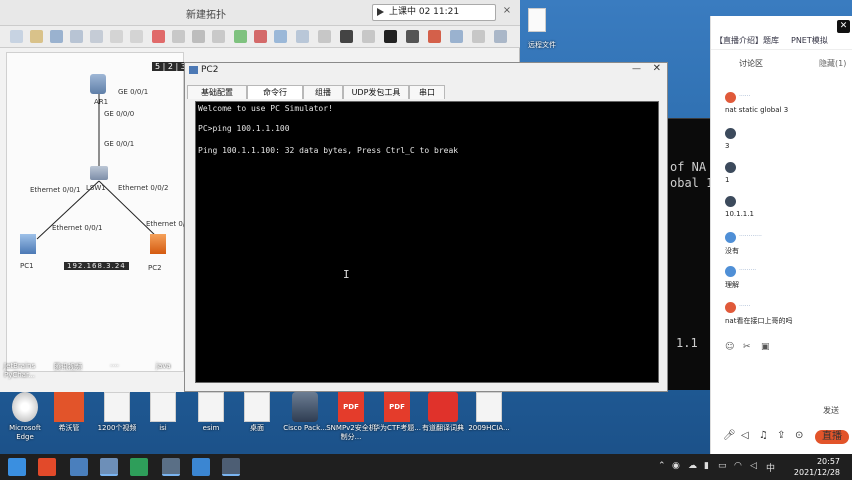 This screenshot has width=852, height=480. What do you see at coordinates (809, 40) in the screenshot?
I see `chat-tab-pnet: PNET模拟` at bounding box center [809, 40].